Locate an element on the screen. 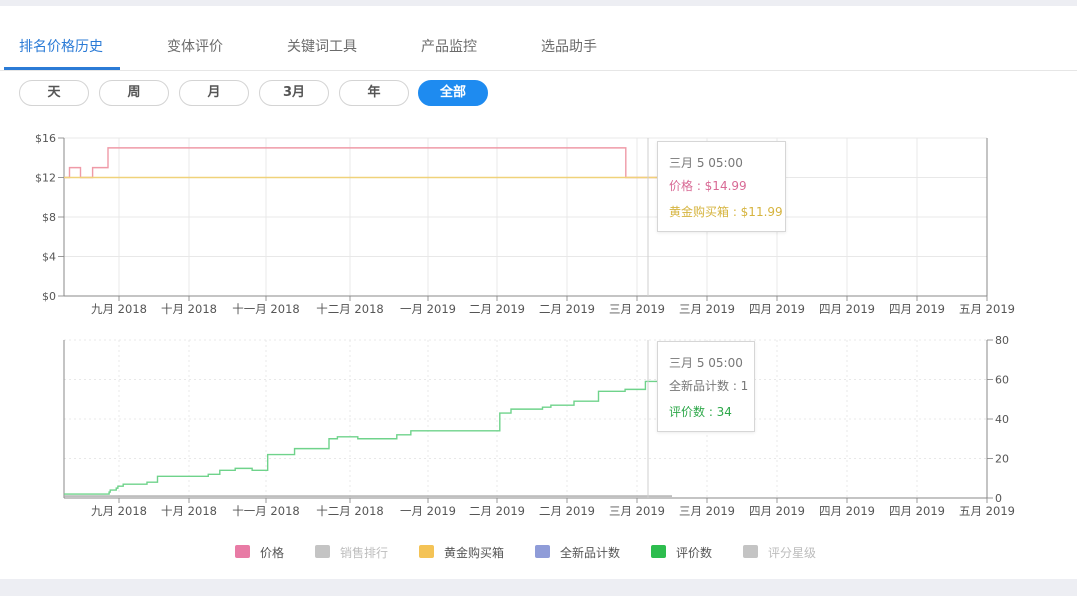  tab-product-monitor: 产品监控 is located at coordinates (449, 48).